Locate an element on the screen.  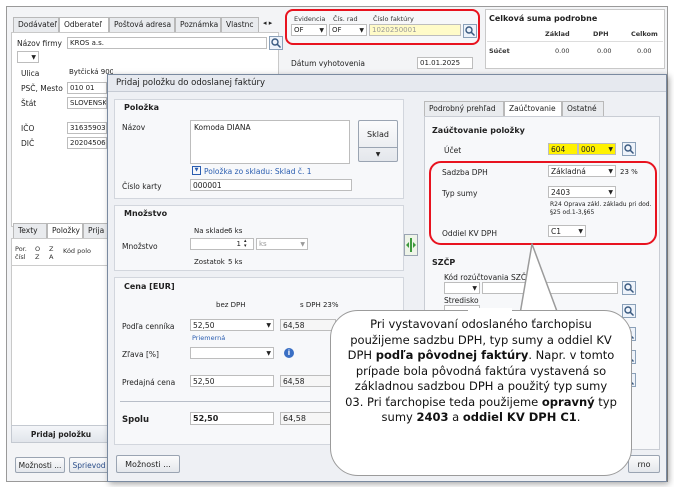
grid-header-por: Por. čísl is located at coordinates (21, 253).